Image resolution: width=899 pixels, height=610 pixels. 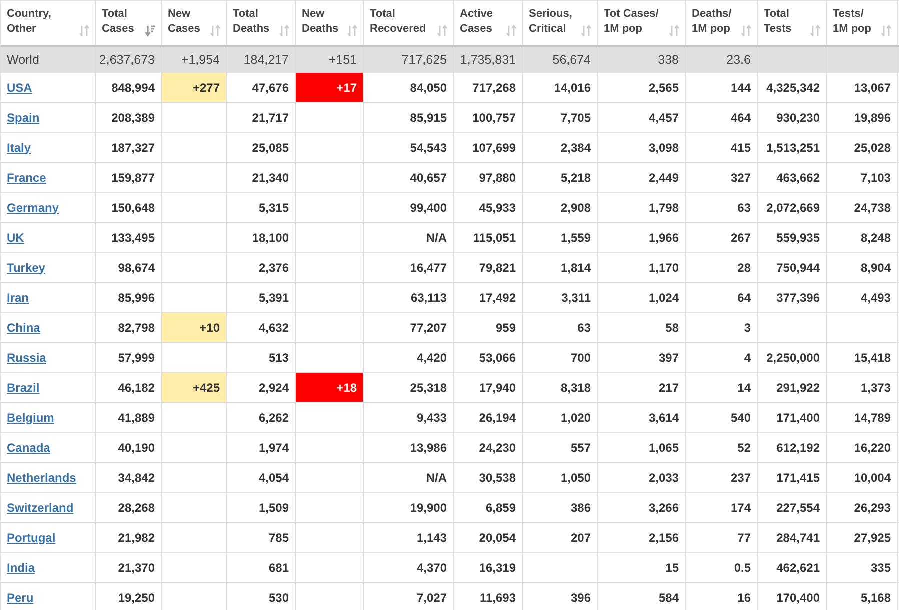 I want to click on table-cell: 58, so click(x=642, y=327).